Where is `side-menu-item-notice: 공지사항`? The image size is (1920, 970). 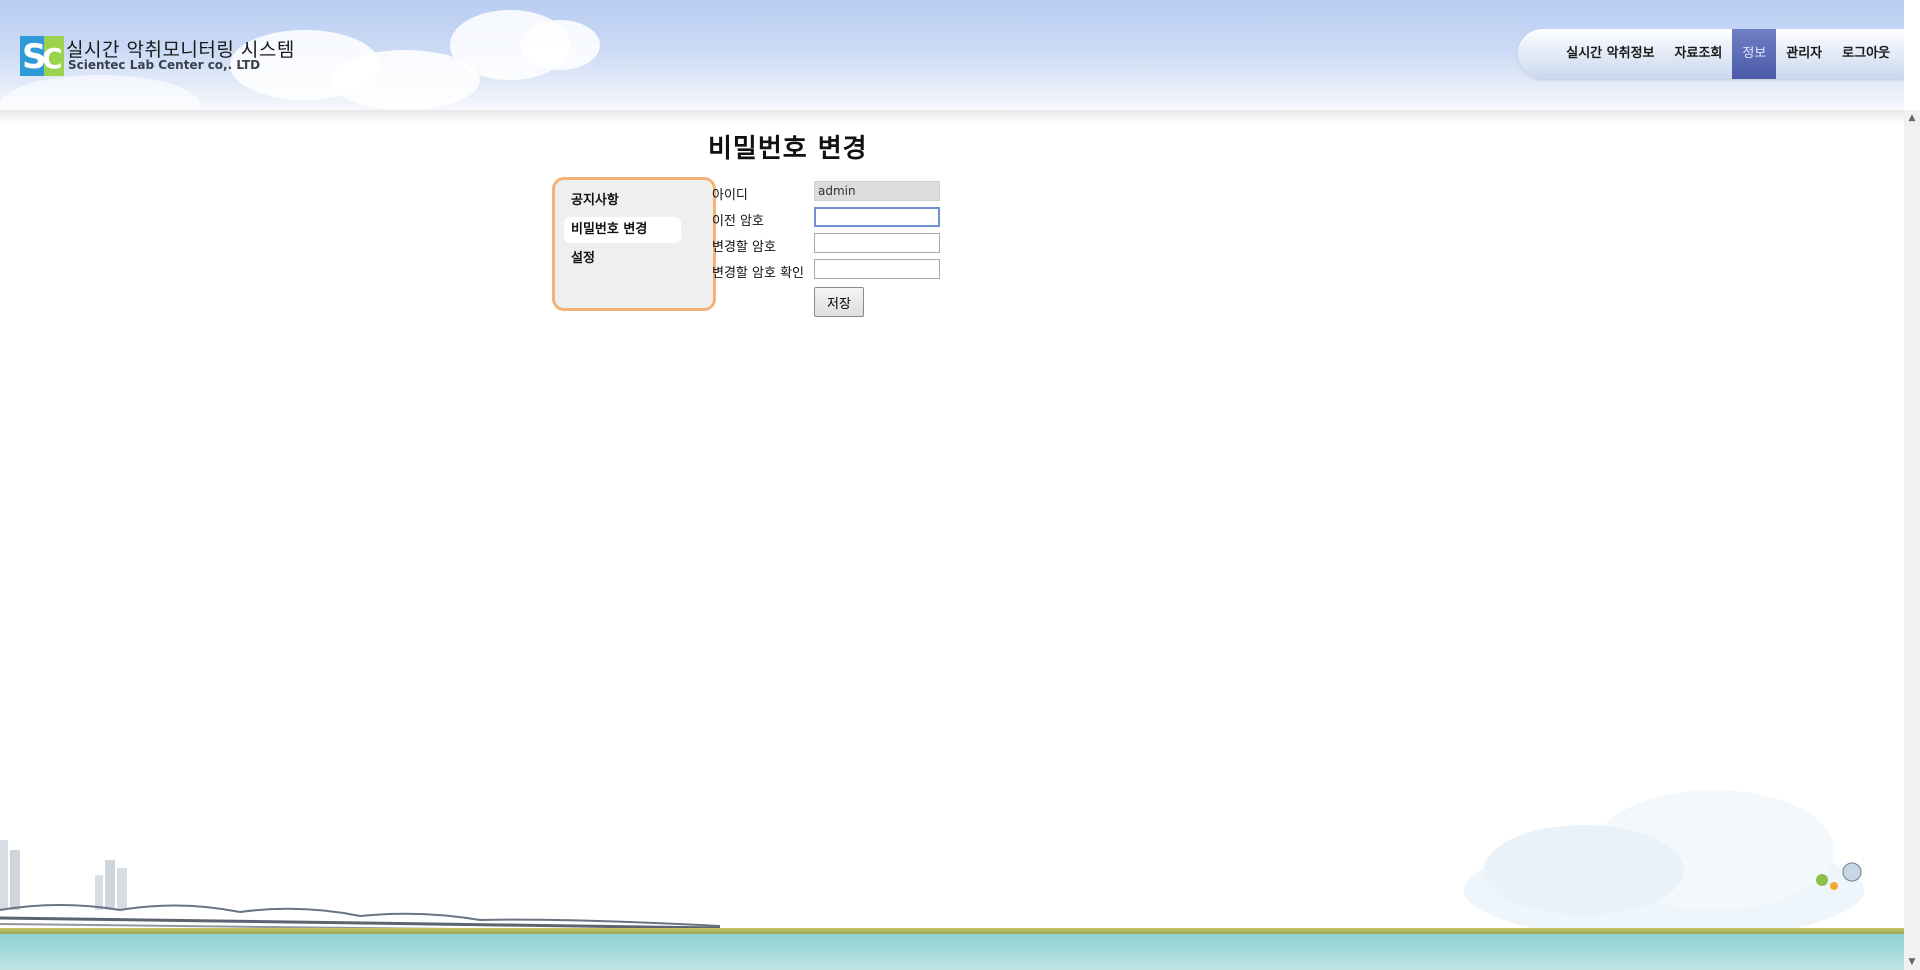
side-menu-item-notice: 공지사항 is located at coordinates (622, 201).